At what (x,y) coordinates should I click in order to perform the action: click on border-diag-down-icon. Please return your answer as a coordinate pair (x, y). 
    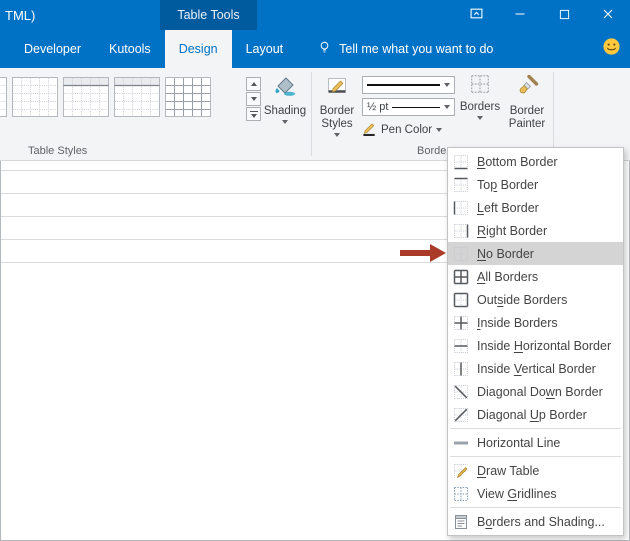
    Looking at the image, I should click on (461, 392).